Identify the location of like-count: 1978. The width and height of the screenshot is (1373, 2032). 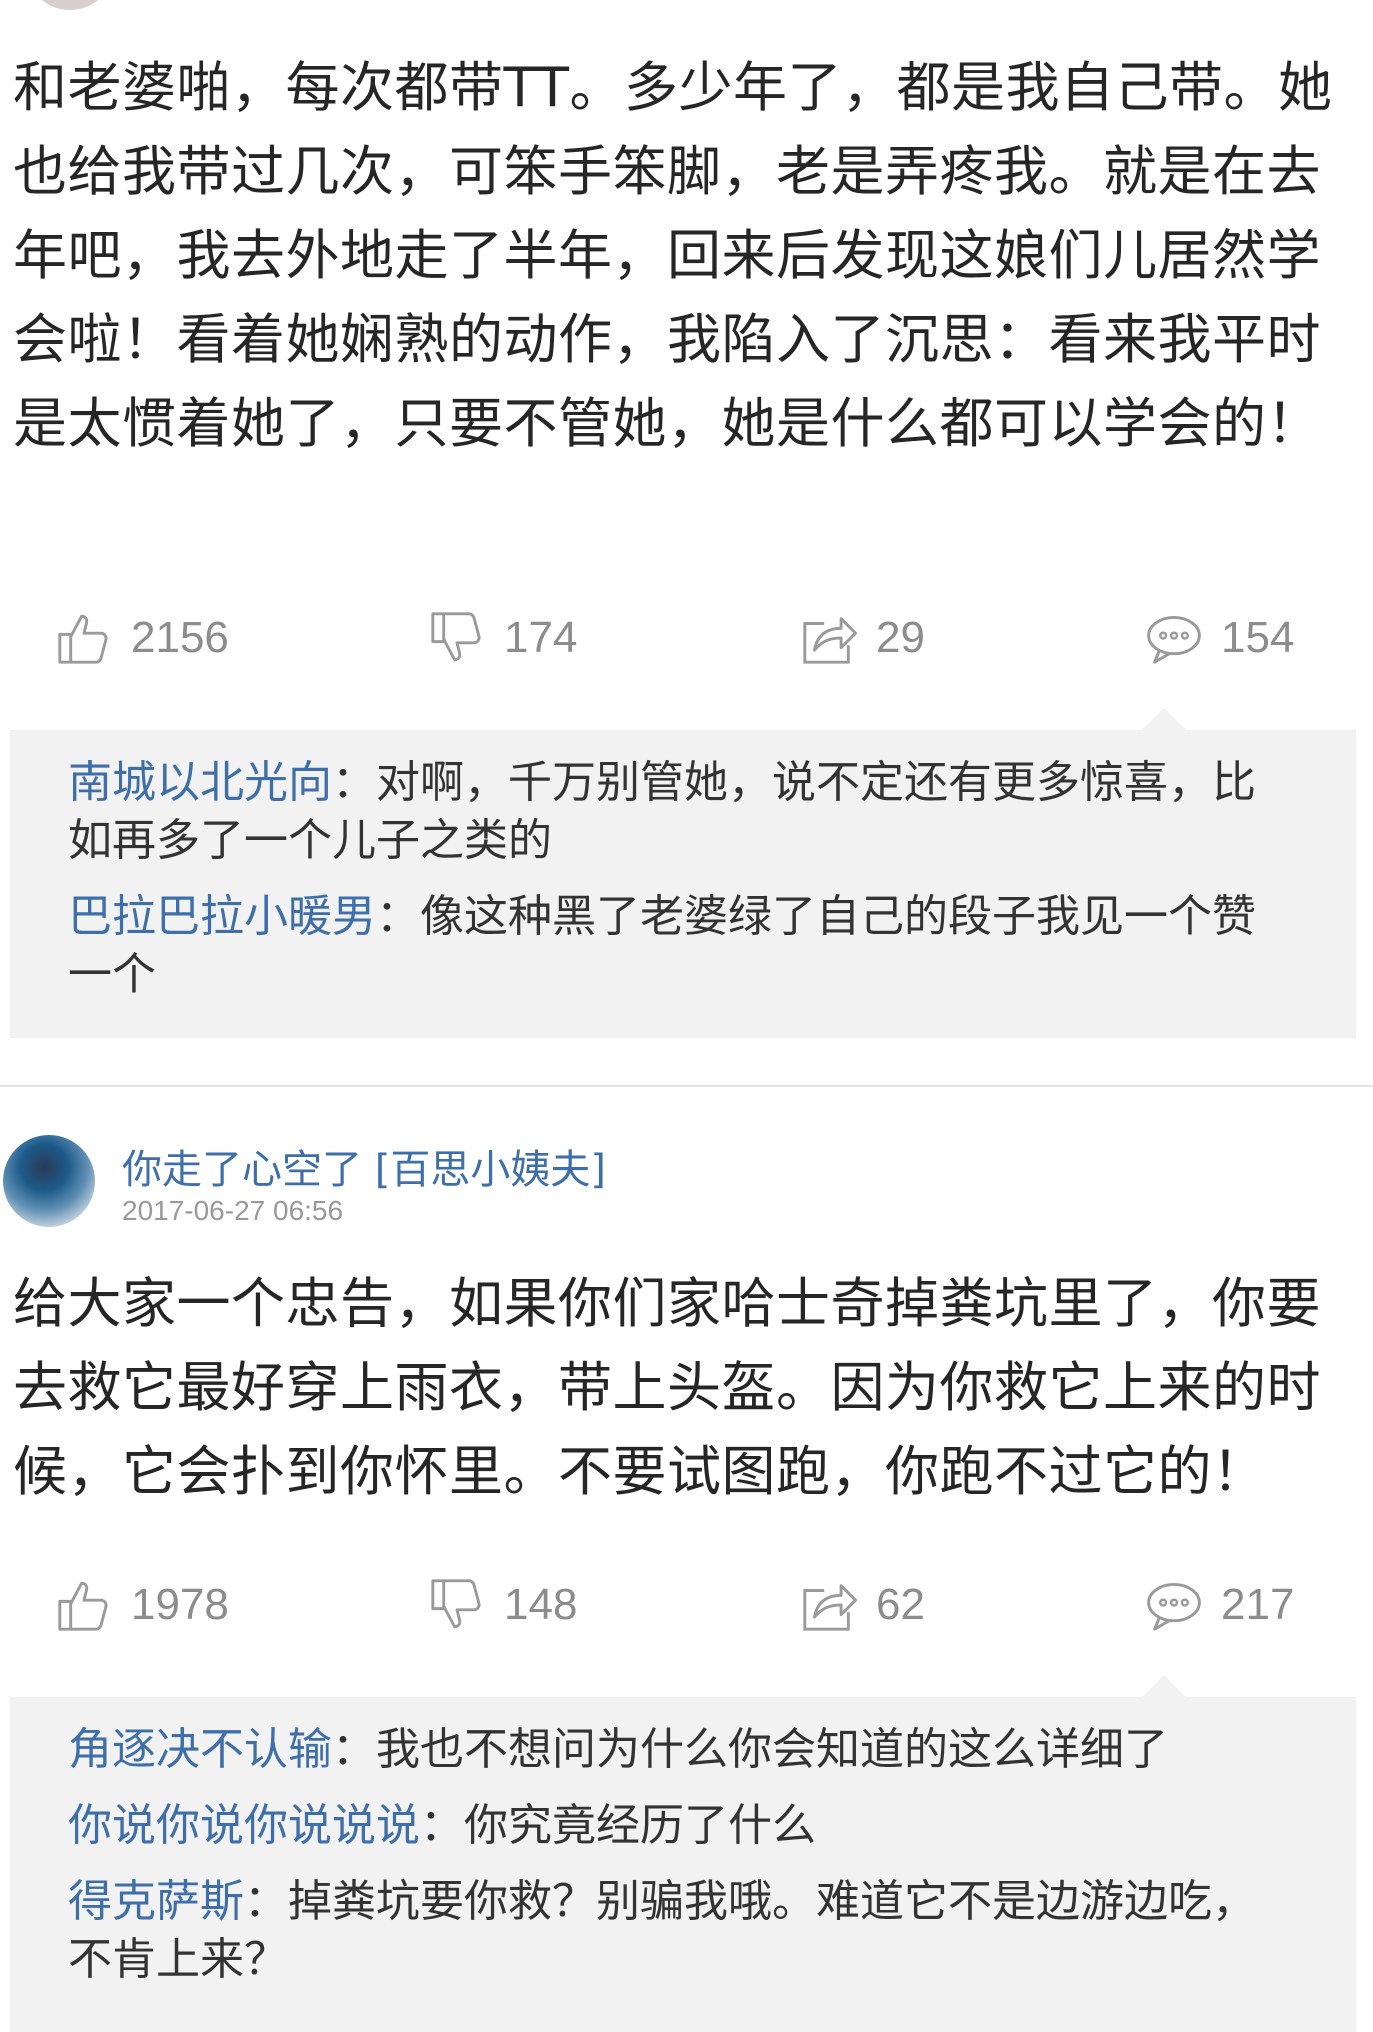
(180, 1604).